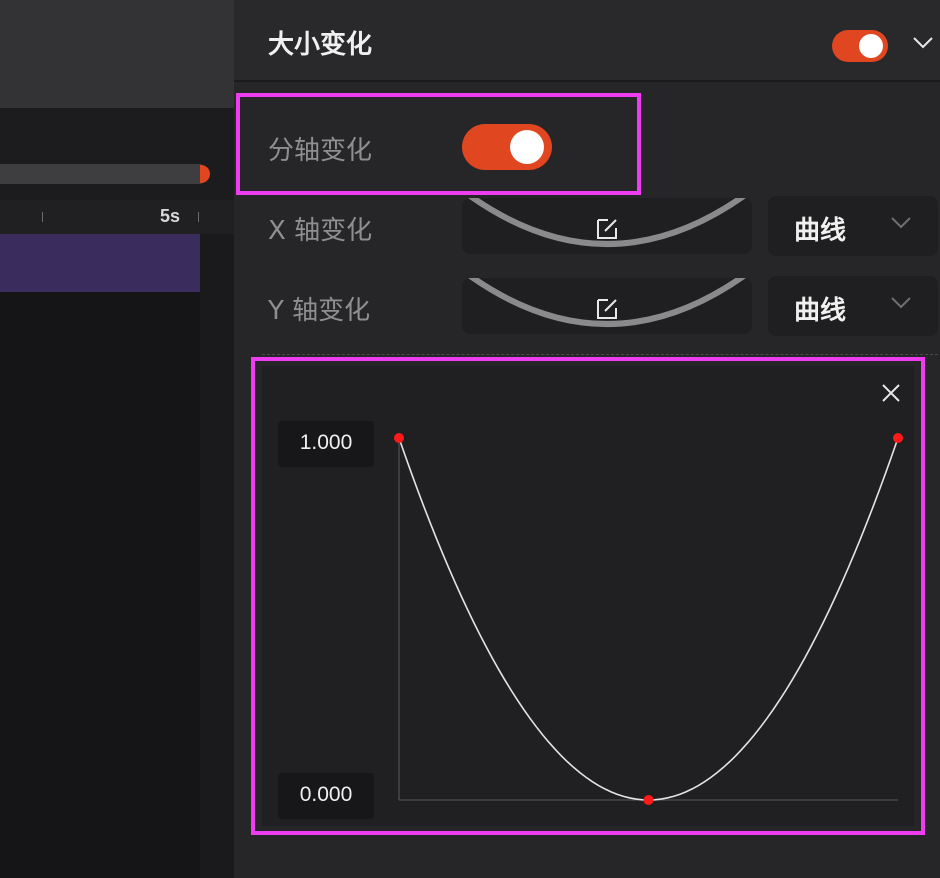 Image resolution: width=940 pixels, height=878 pixels. What do you see at coordinates (117, 154) in the screenshot?
I see `timeline-header` at bounding box center [117, 154].